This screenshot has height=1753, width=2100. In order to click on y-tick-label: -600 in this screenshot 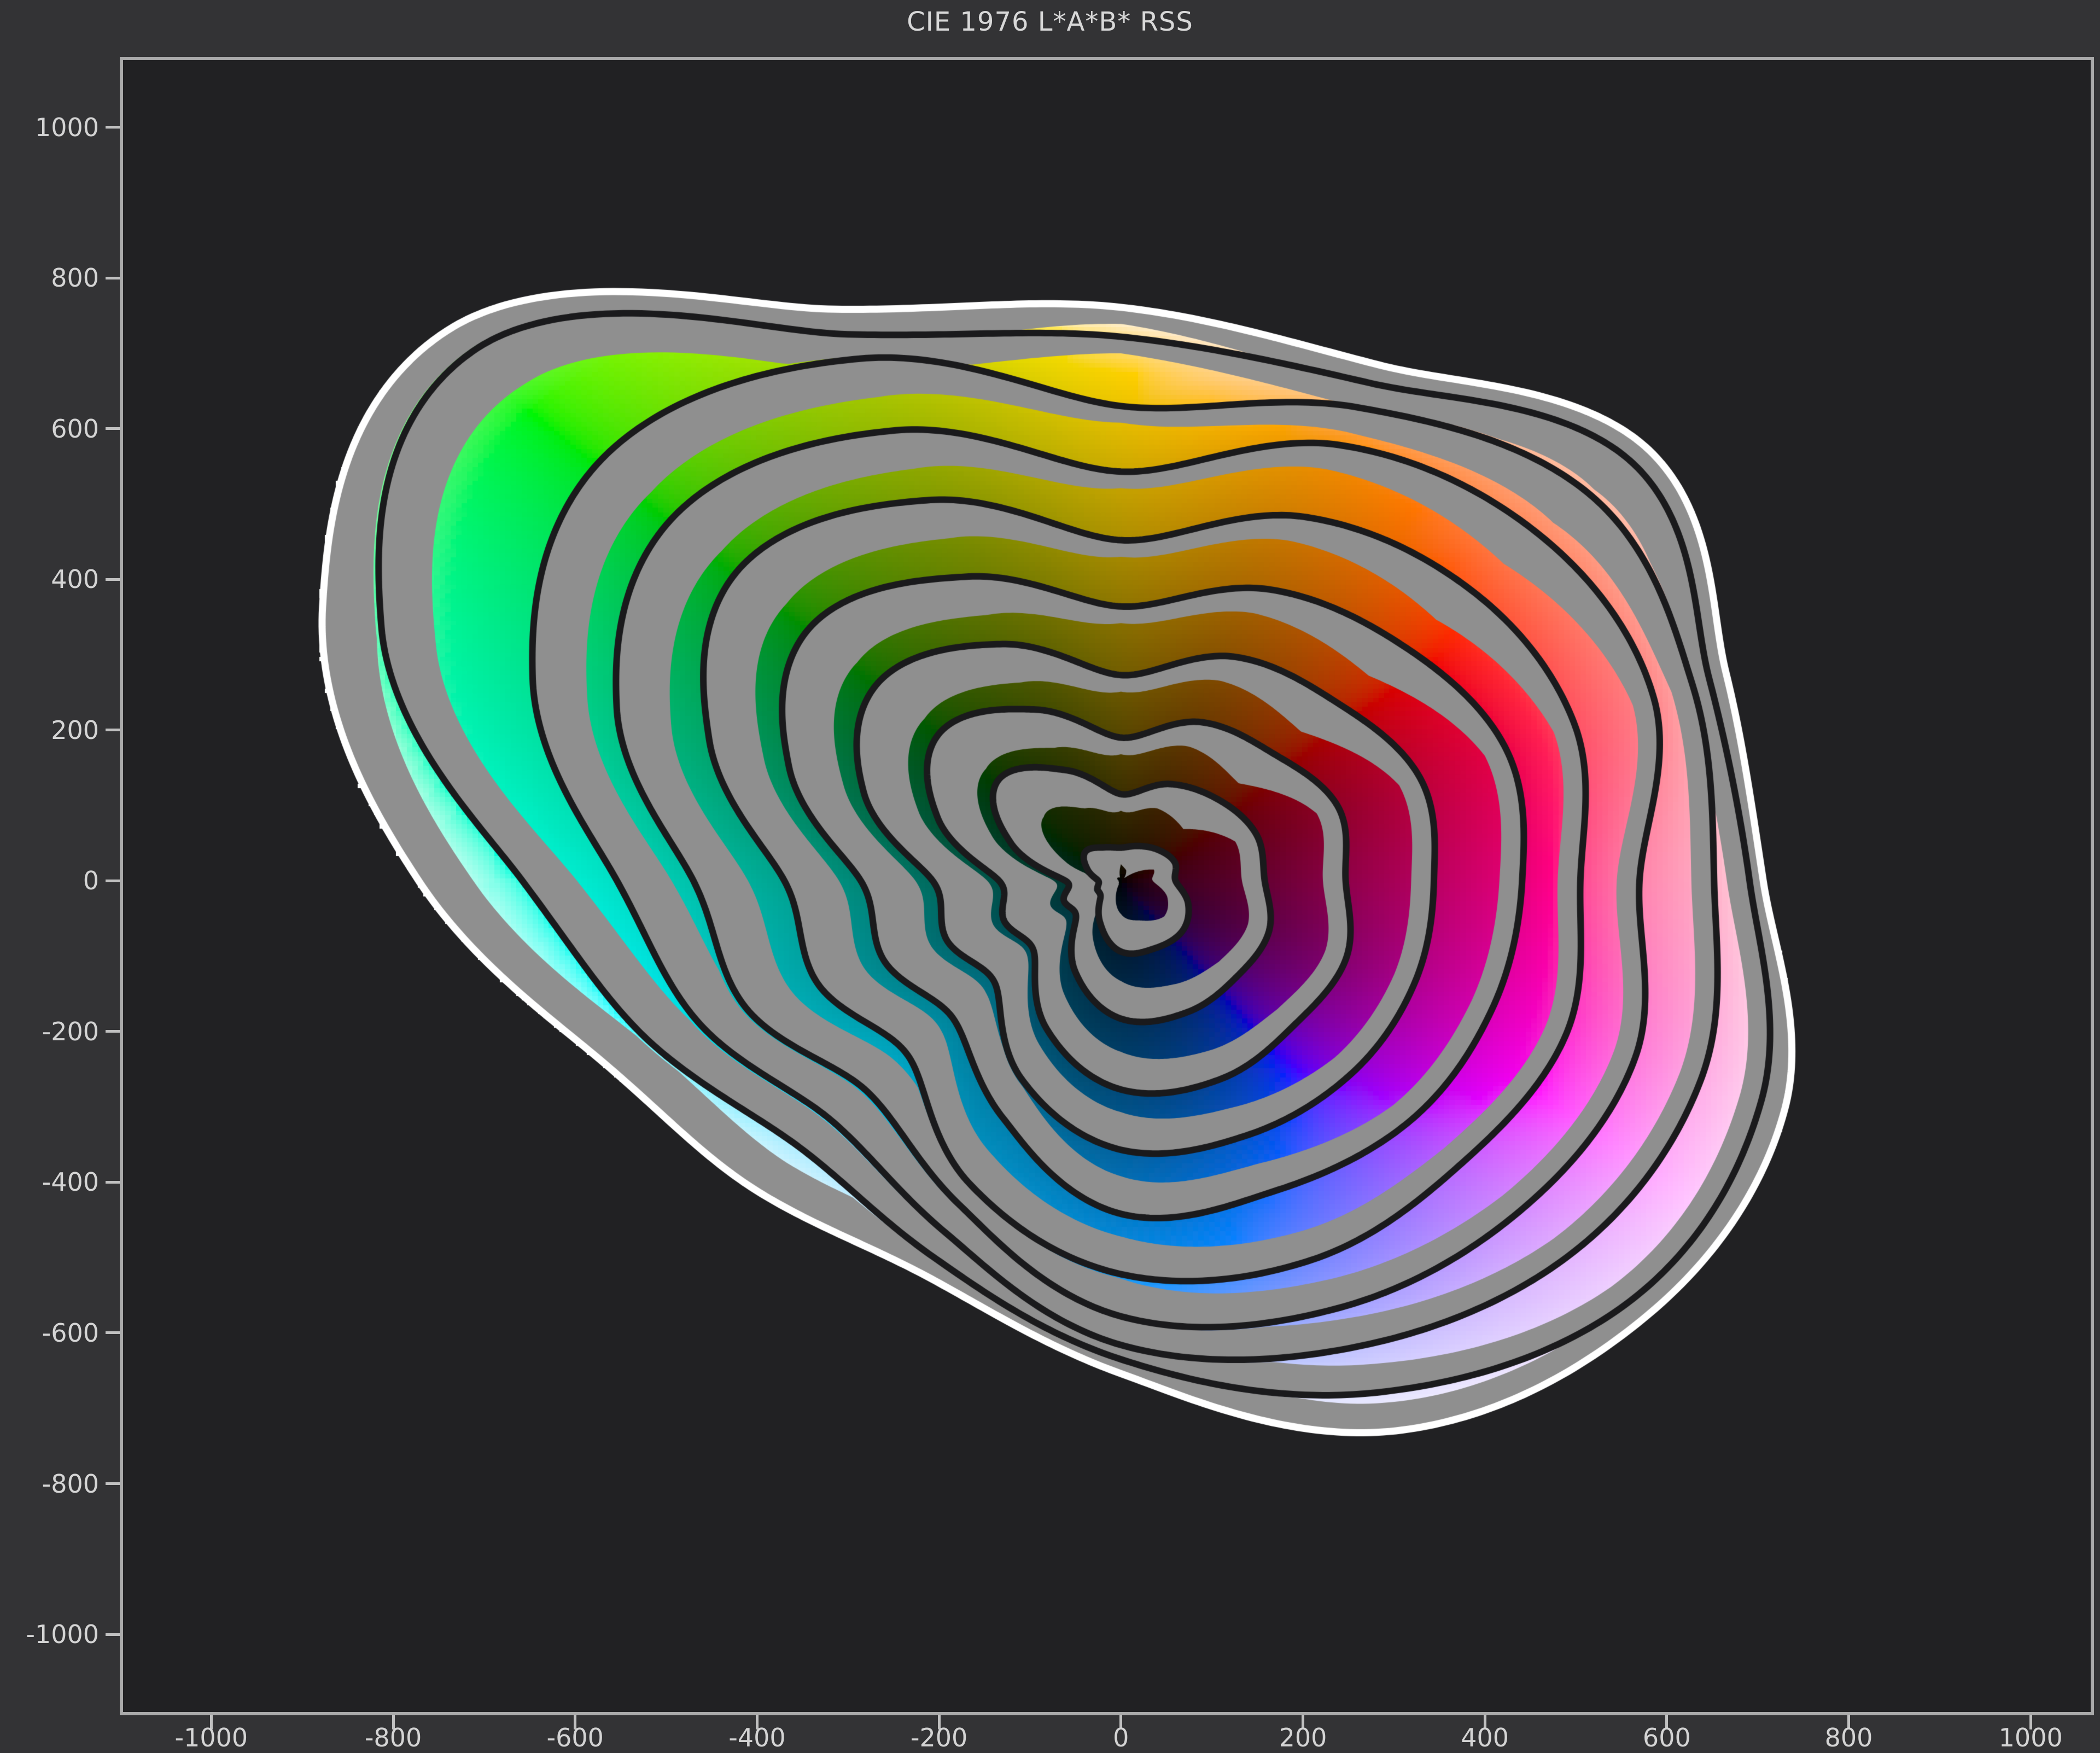, I will do `click(70, 1333)`.